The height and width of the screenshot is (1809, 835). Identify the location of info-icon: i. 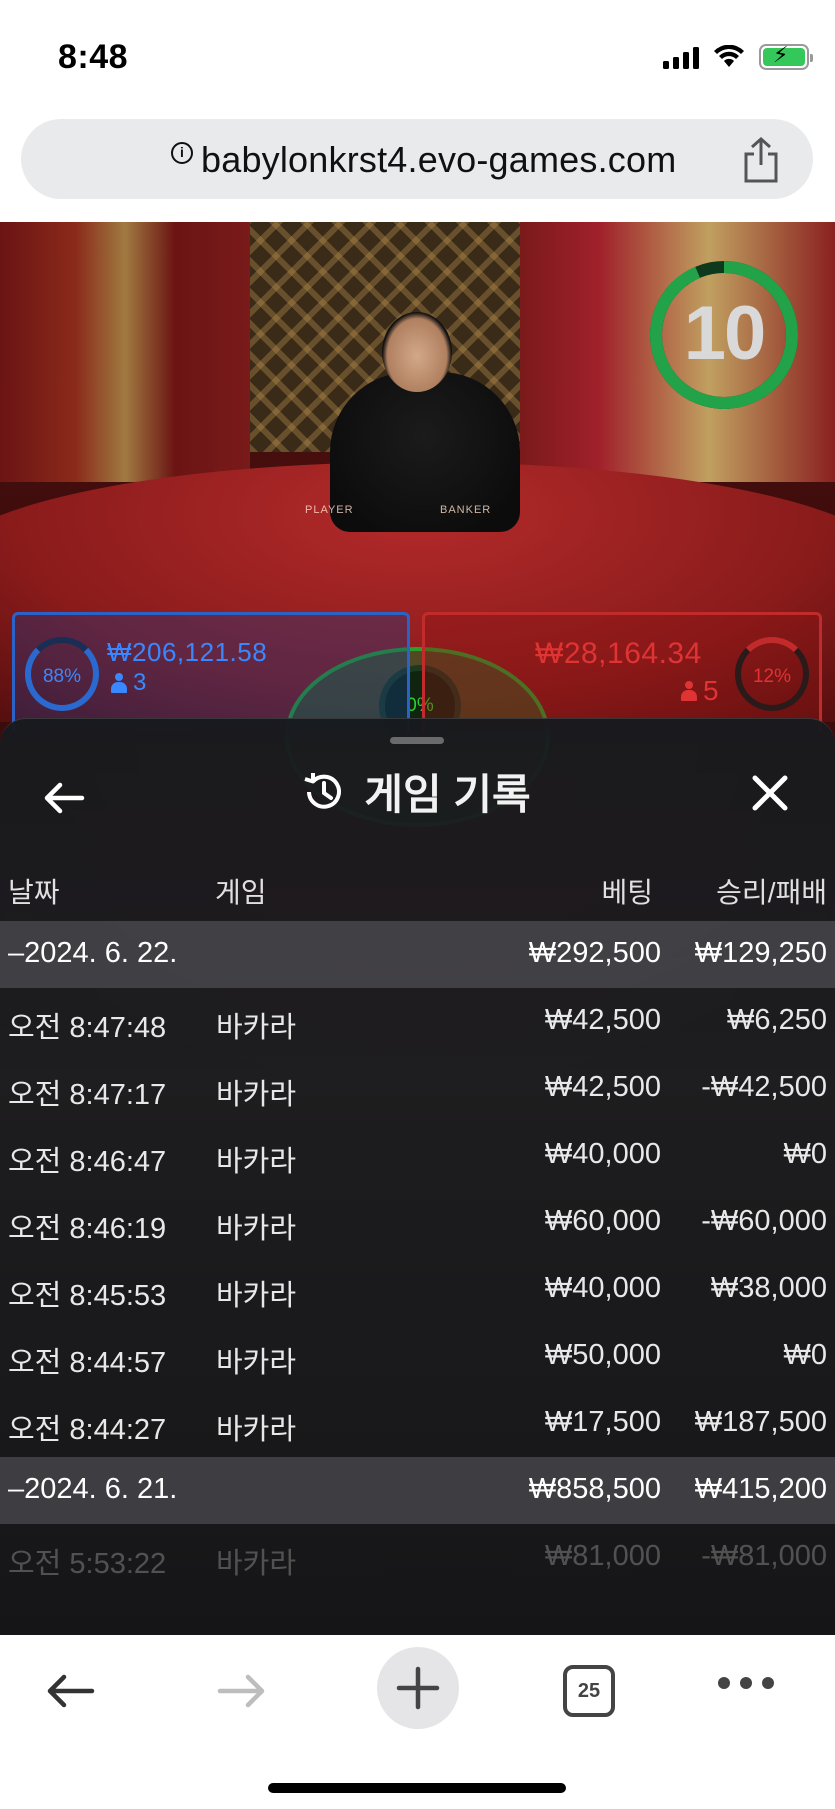
(182, 153).